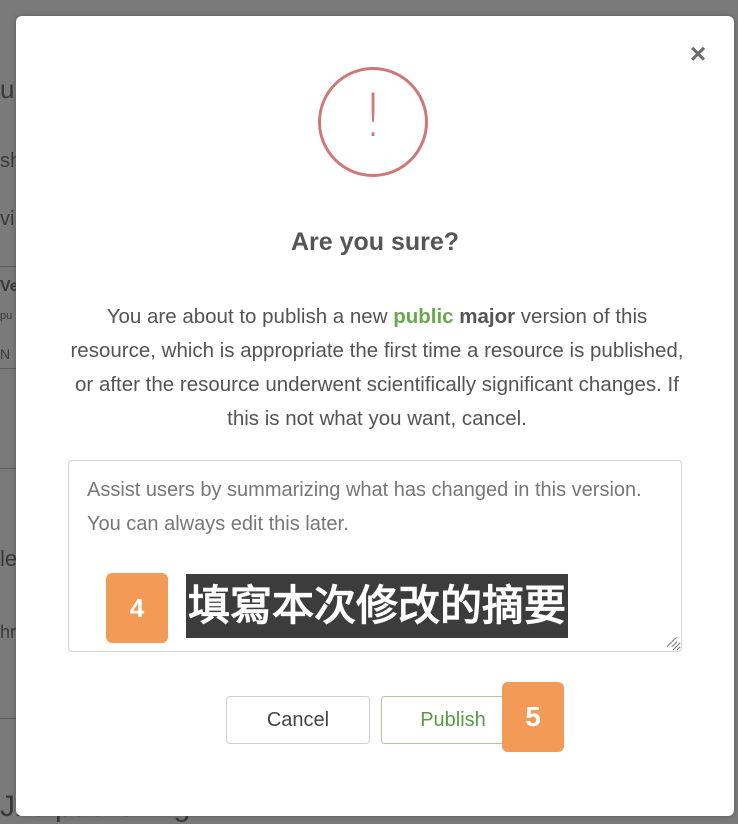  I want to click on major-highlight: major, so click(487, 316).